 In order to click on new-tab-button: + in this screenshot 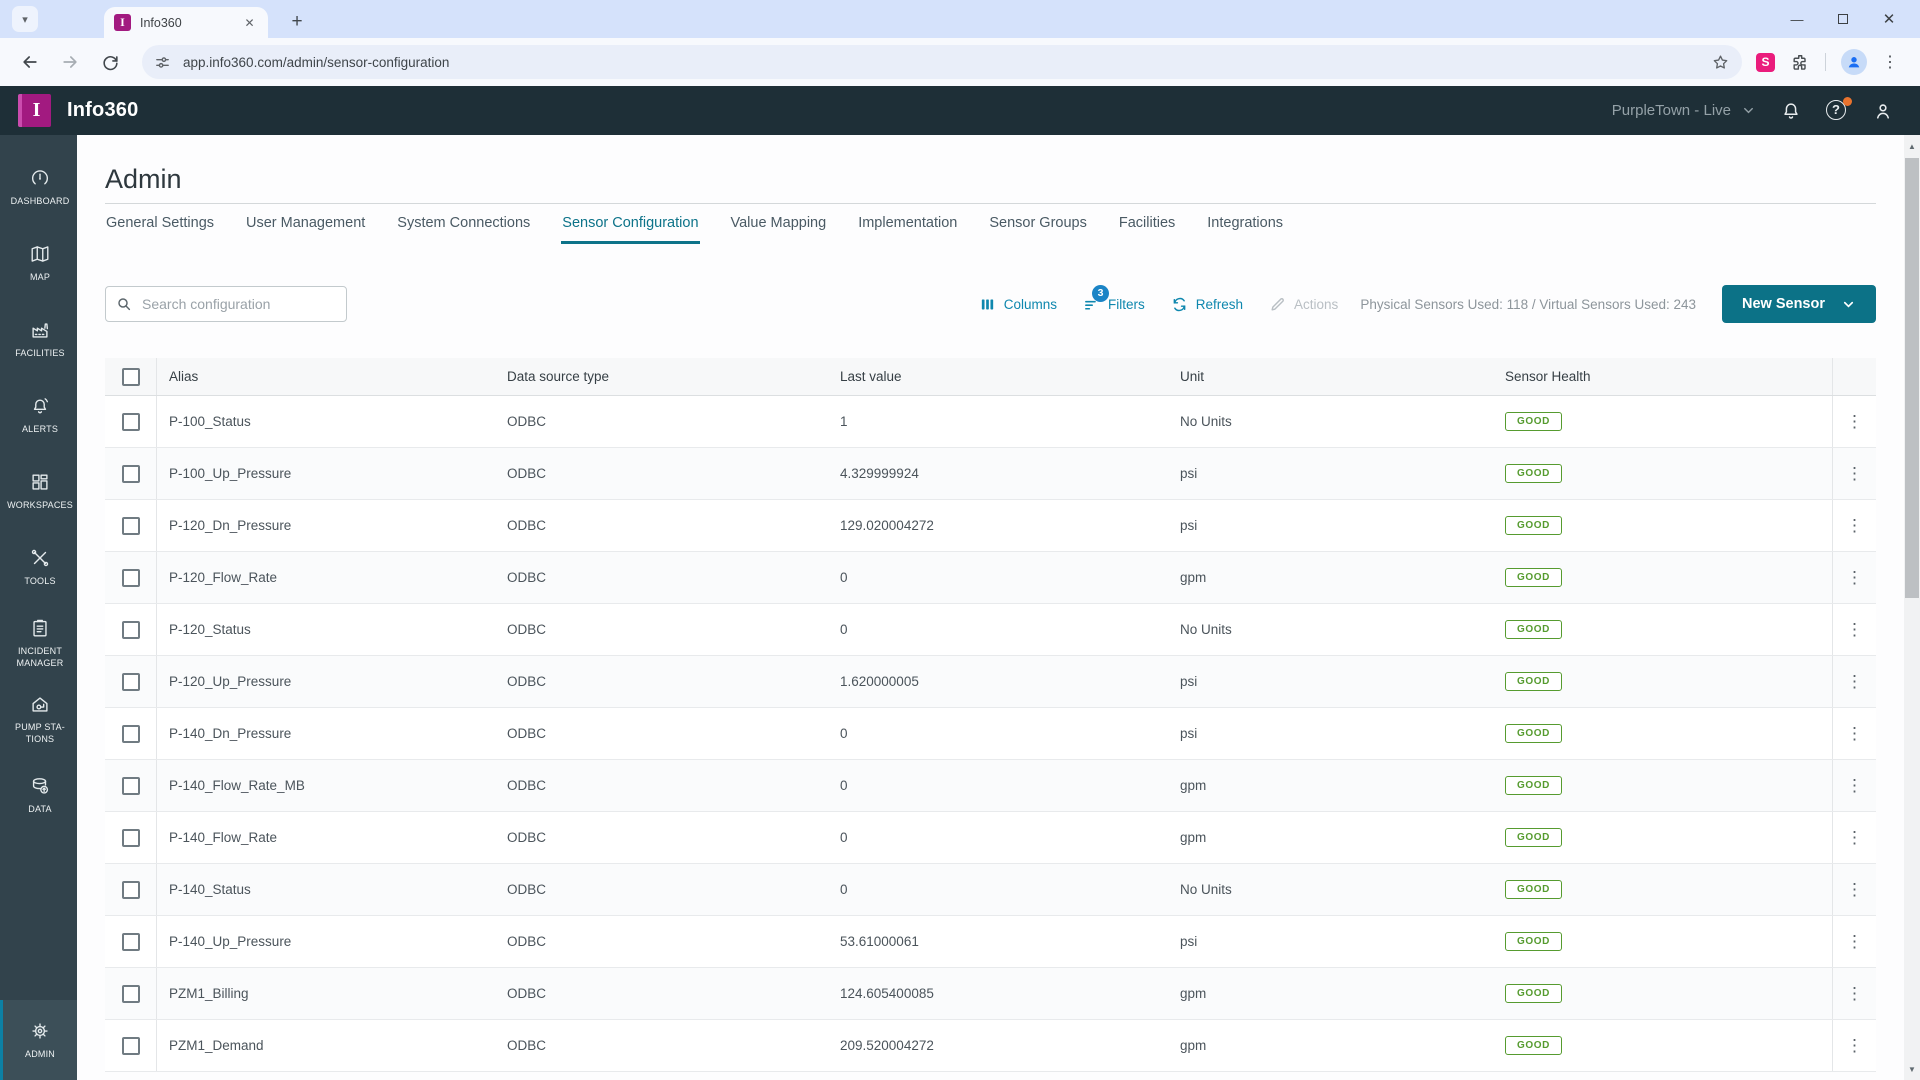, I will do `click(297, 22)`.